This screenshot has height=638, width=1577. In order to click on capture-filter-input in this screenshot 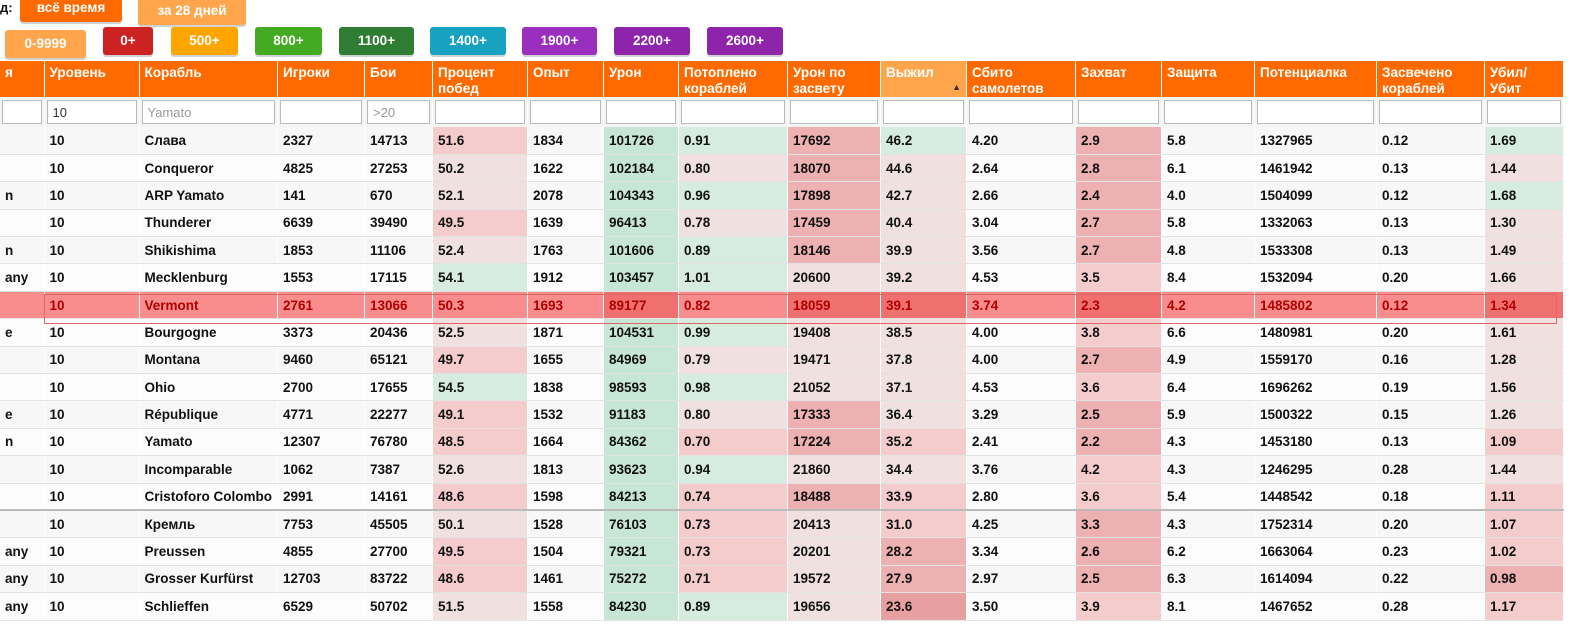, I will do `click(1118, 112)`.